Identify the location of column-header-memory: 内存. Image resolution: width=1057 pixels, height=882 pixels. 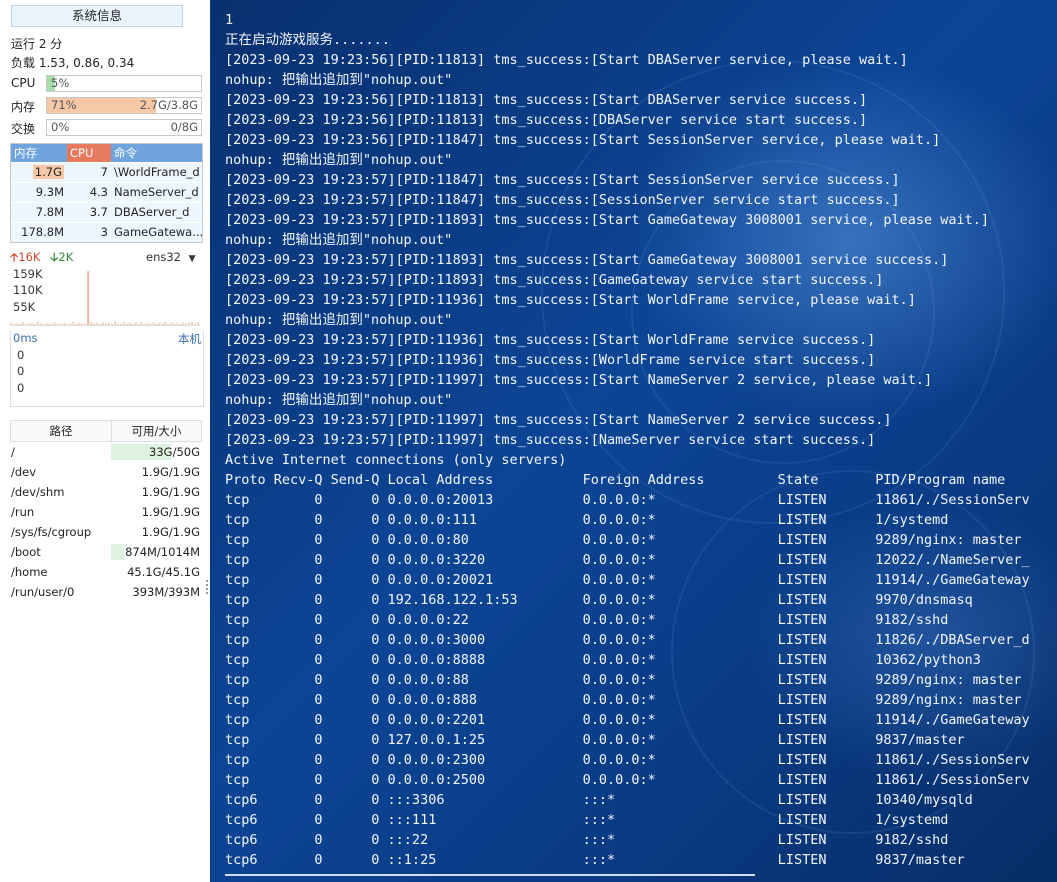
(39, 153).